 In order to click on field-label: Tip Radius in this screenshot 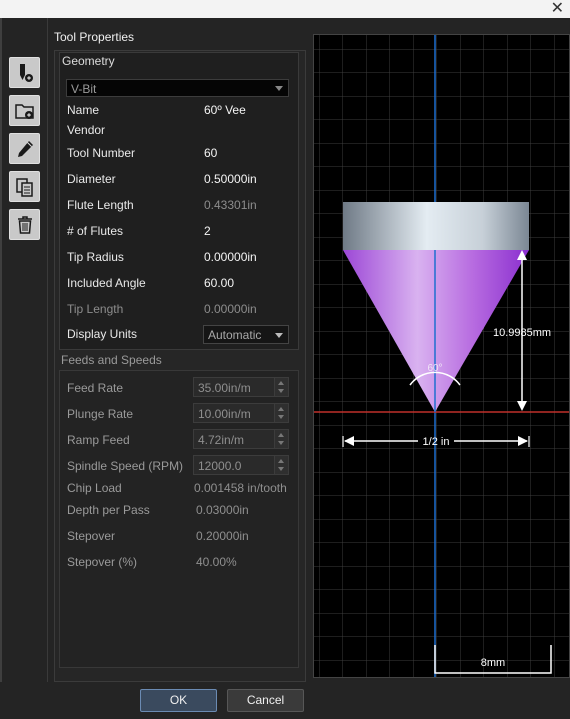, I will do `click(95, 257)`.